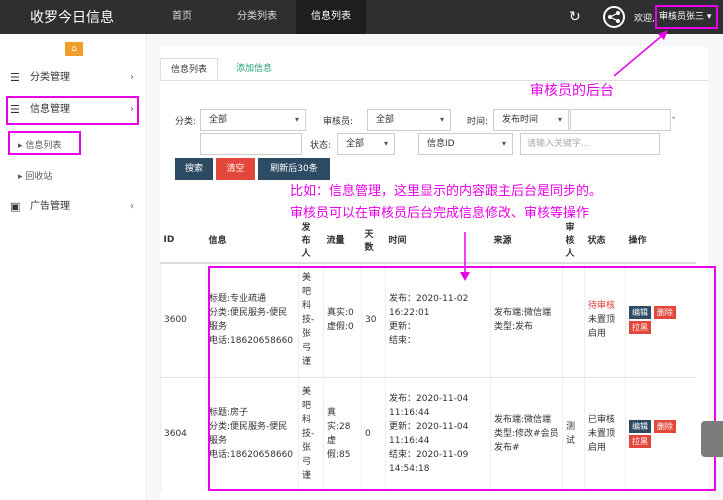 The image size is (723, 500). I want to click on reviewer-value: 全部, so click(385, 120).